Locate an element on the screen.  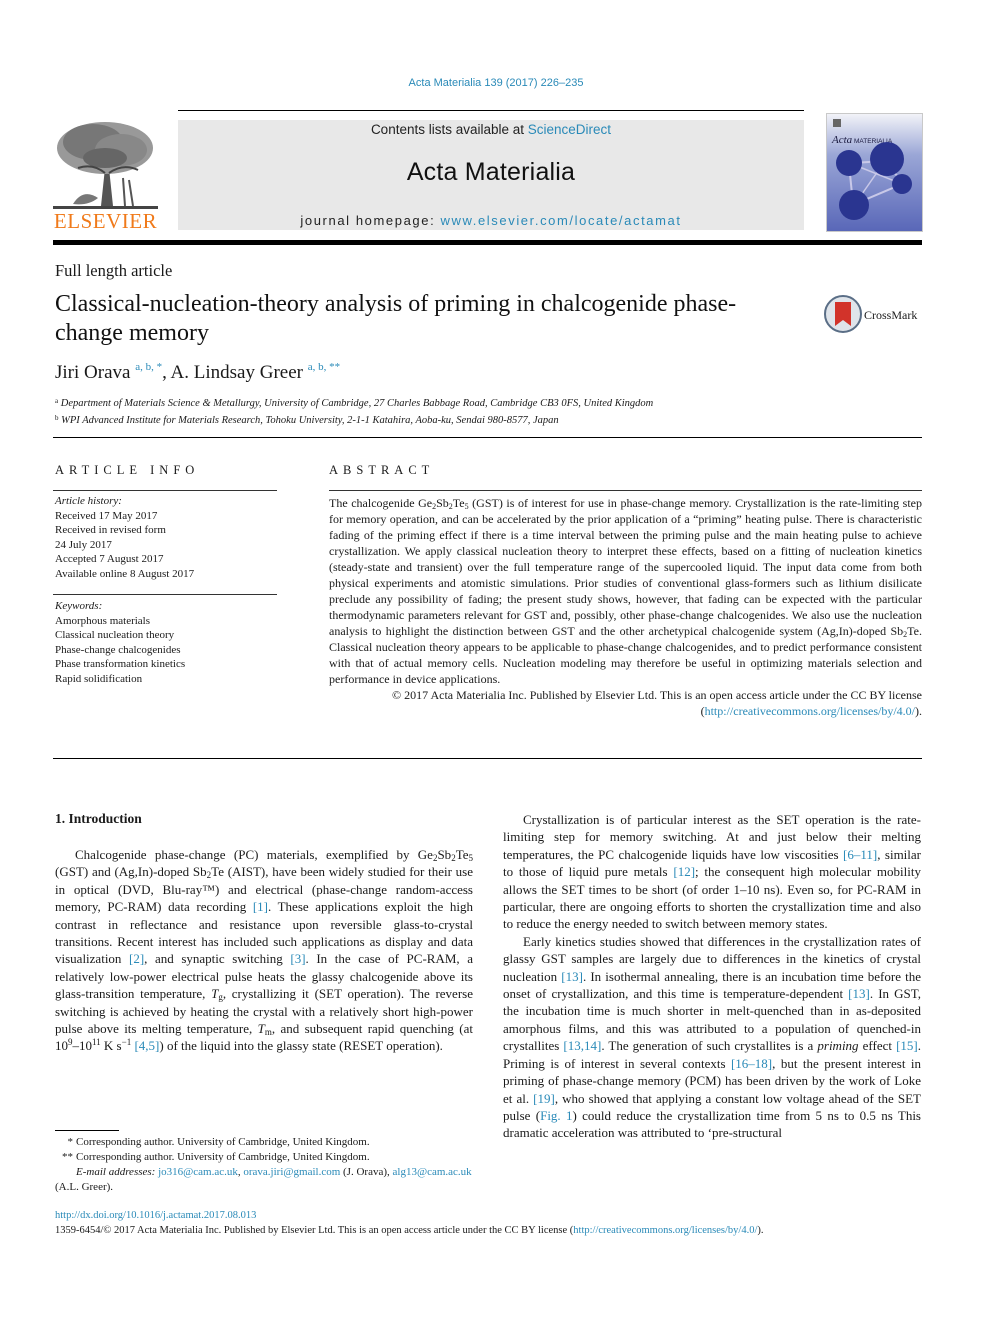
keyword: Phase transformation kinetics is located at coordinates (120, 664).